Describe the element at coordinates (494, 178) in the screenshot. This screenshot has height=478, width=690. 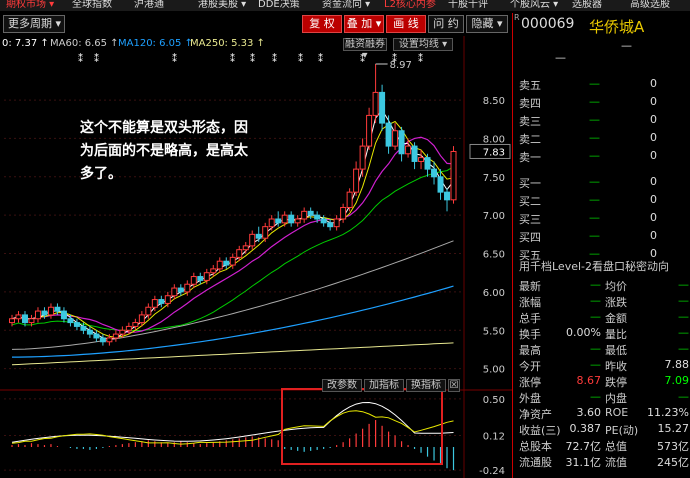
I see `price-tick-label: 7.50` at that location.